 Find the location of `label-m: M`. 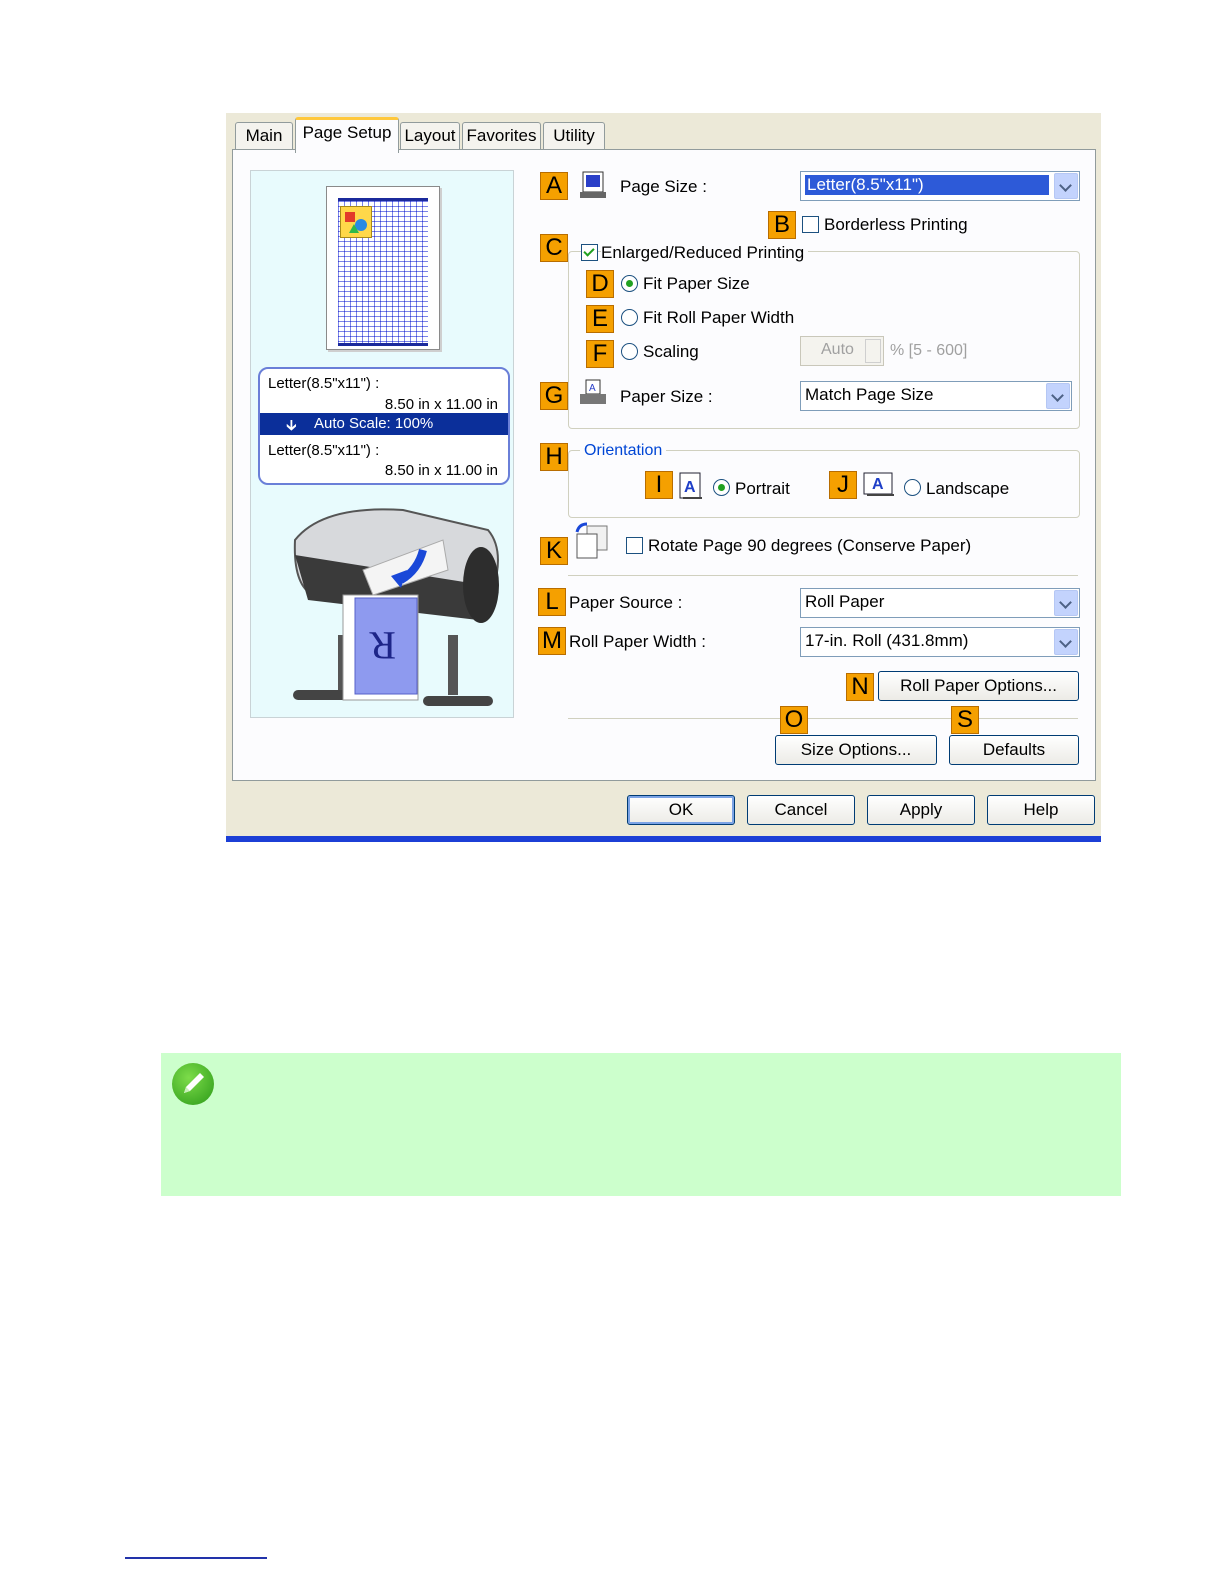

label-m: M is located at coordinates (552, 641).